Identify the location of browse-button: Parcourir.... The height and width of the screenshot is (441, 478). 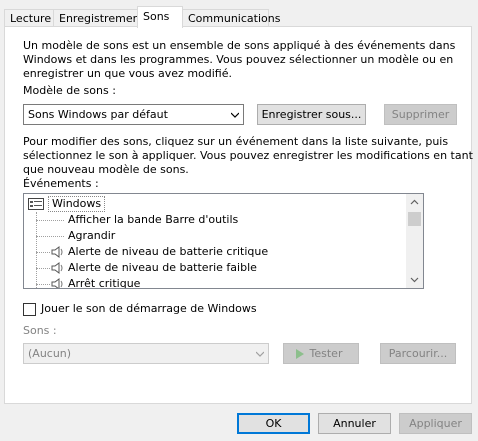
(418, 353).